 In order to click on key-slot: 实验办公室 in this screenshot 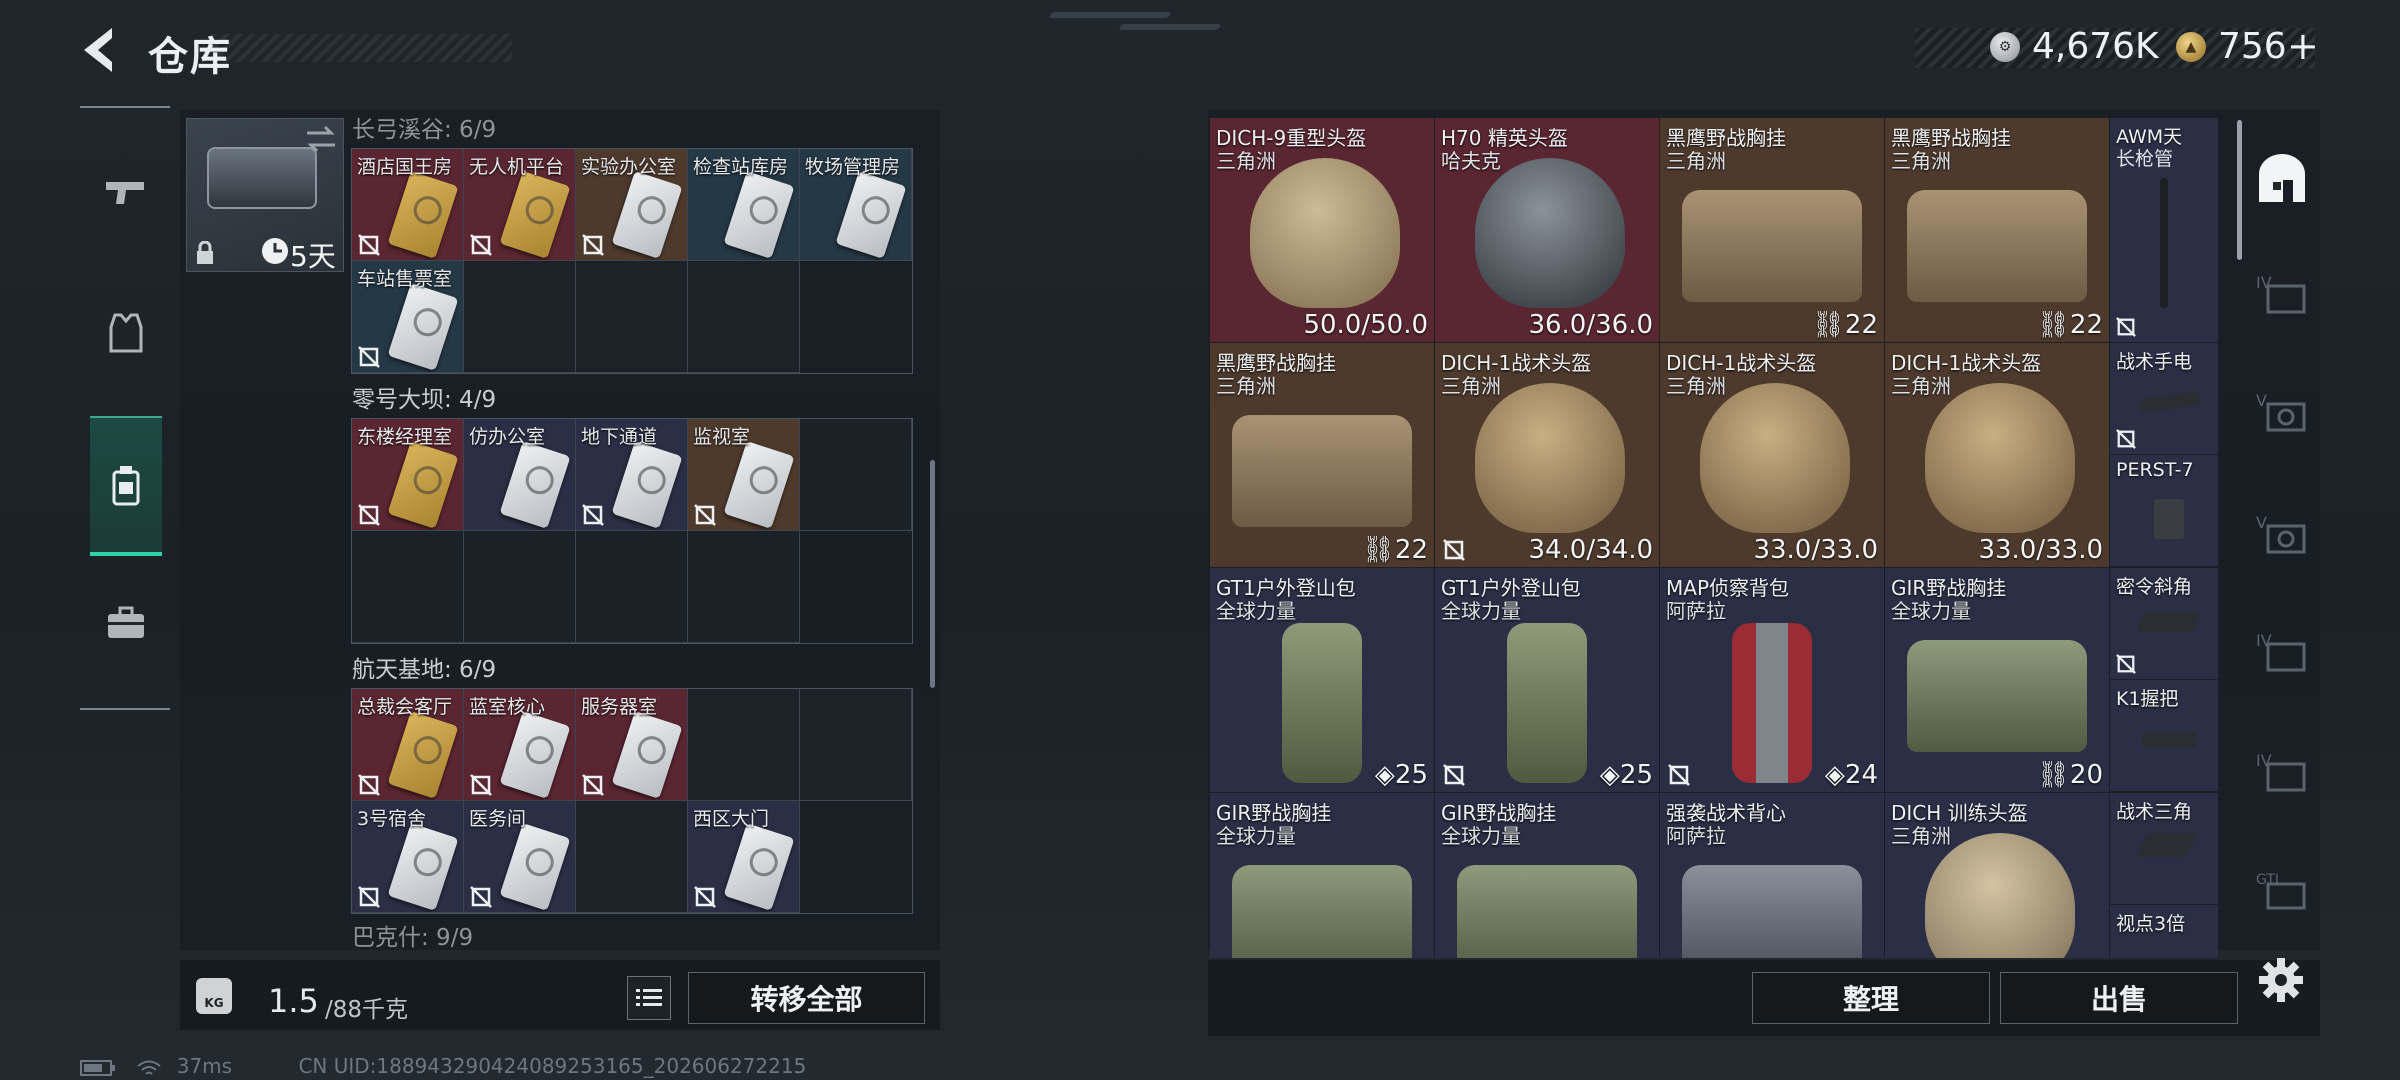, I will do `click(632, 205)`.